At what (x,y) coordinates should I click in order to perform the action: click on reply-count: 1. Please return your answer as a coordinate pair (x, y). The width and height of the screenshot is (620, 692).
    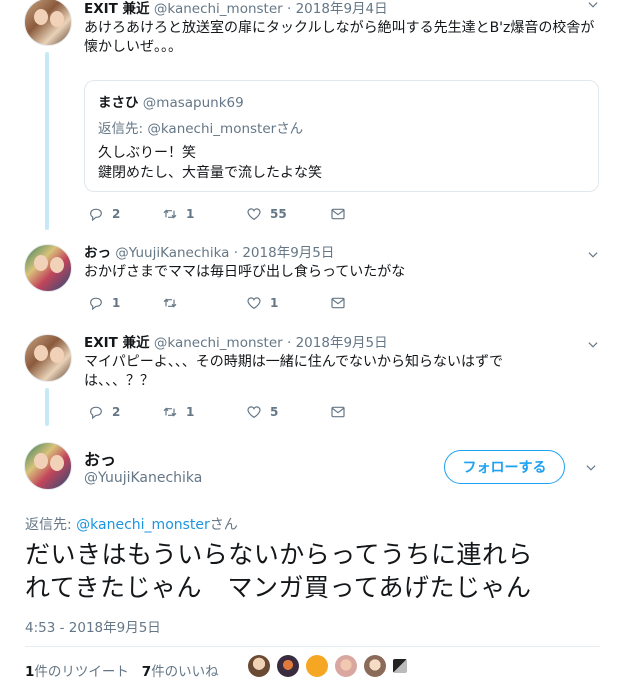
    Looking at the image, I should click on (116, 303).